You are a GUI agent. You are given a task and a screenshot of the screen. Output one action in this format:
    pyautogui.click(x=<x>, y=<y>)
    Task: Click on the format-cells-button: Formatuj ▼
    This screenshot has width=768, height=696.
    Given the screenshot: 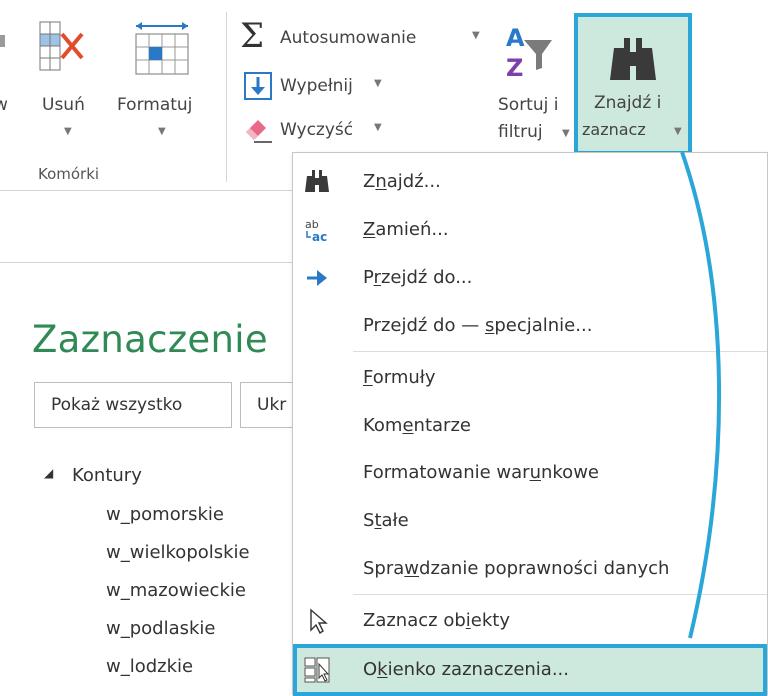 What is the action you would take?
    pyautogui.click(x=162, y=83)
    